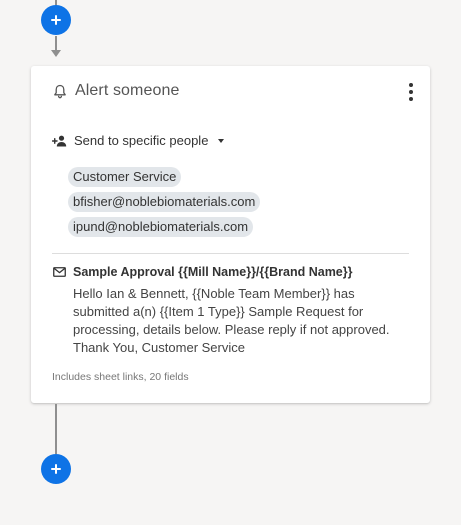 The width and height of the screenshot is (461, 525). I want to click on flow-connector-arrow-line, so click(56, 43).